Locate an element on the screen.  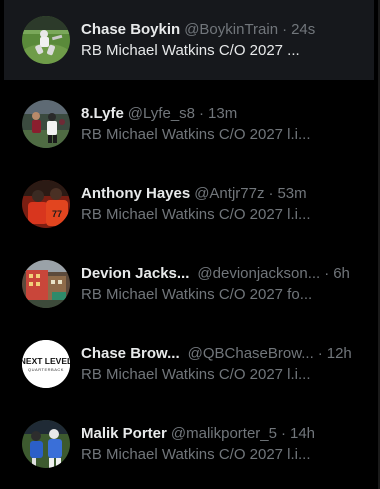
sender-handle: @malikporter_5 is located at coordinates (223, 433).